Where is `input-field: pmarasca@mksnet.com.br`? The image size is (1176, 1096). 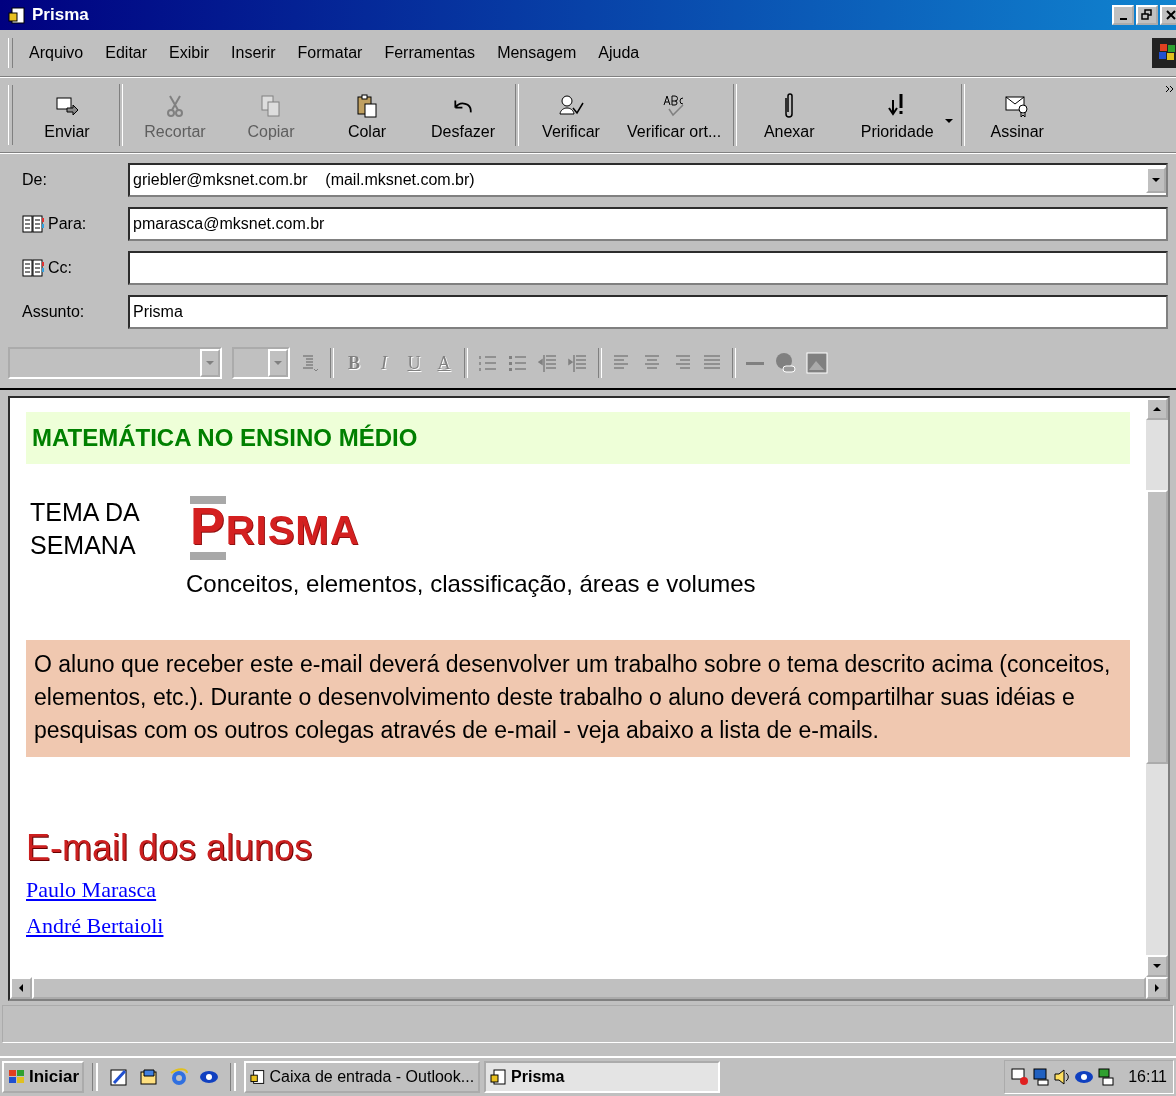 input-field: pmarasca@mksnet.com.br is located at coordinates (648, 224).